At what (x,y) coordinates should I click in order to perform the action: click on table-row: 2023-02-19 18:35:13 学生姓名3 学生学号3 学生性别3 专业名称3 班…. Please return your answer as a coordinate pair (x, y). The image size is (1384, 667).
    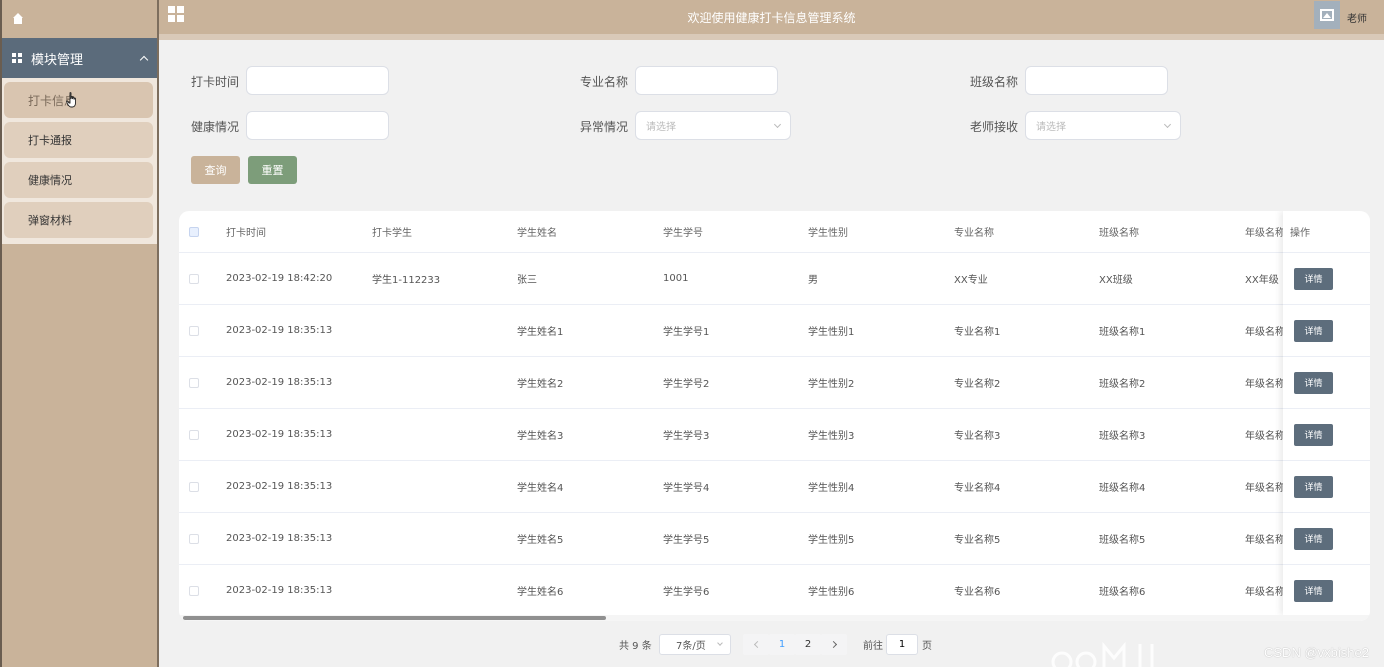
    Looking at the image, I should click on (774, 435).